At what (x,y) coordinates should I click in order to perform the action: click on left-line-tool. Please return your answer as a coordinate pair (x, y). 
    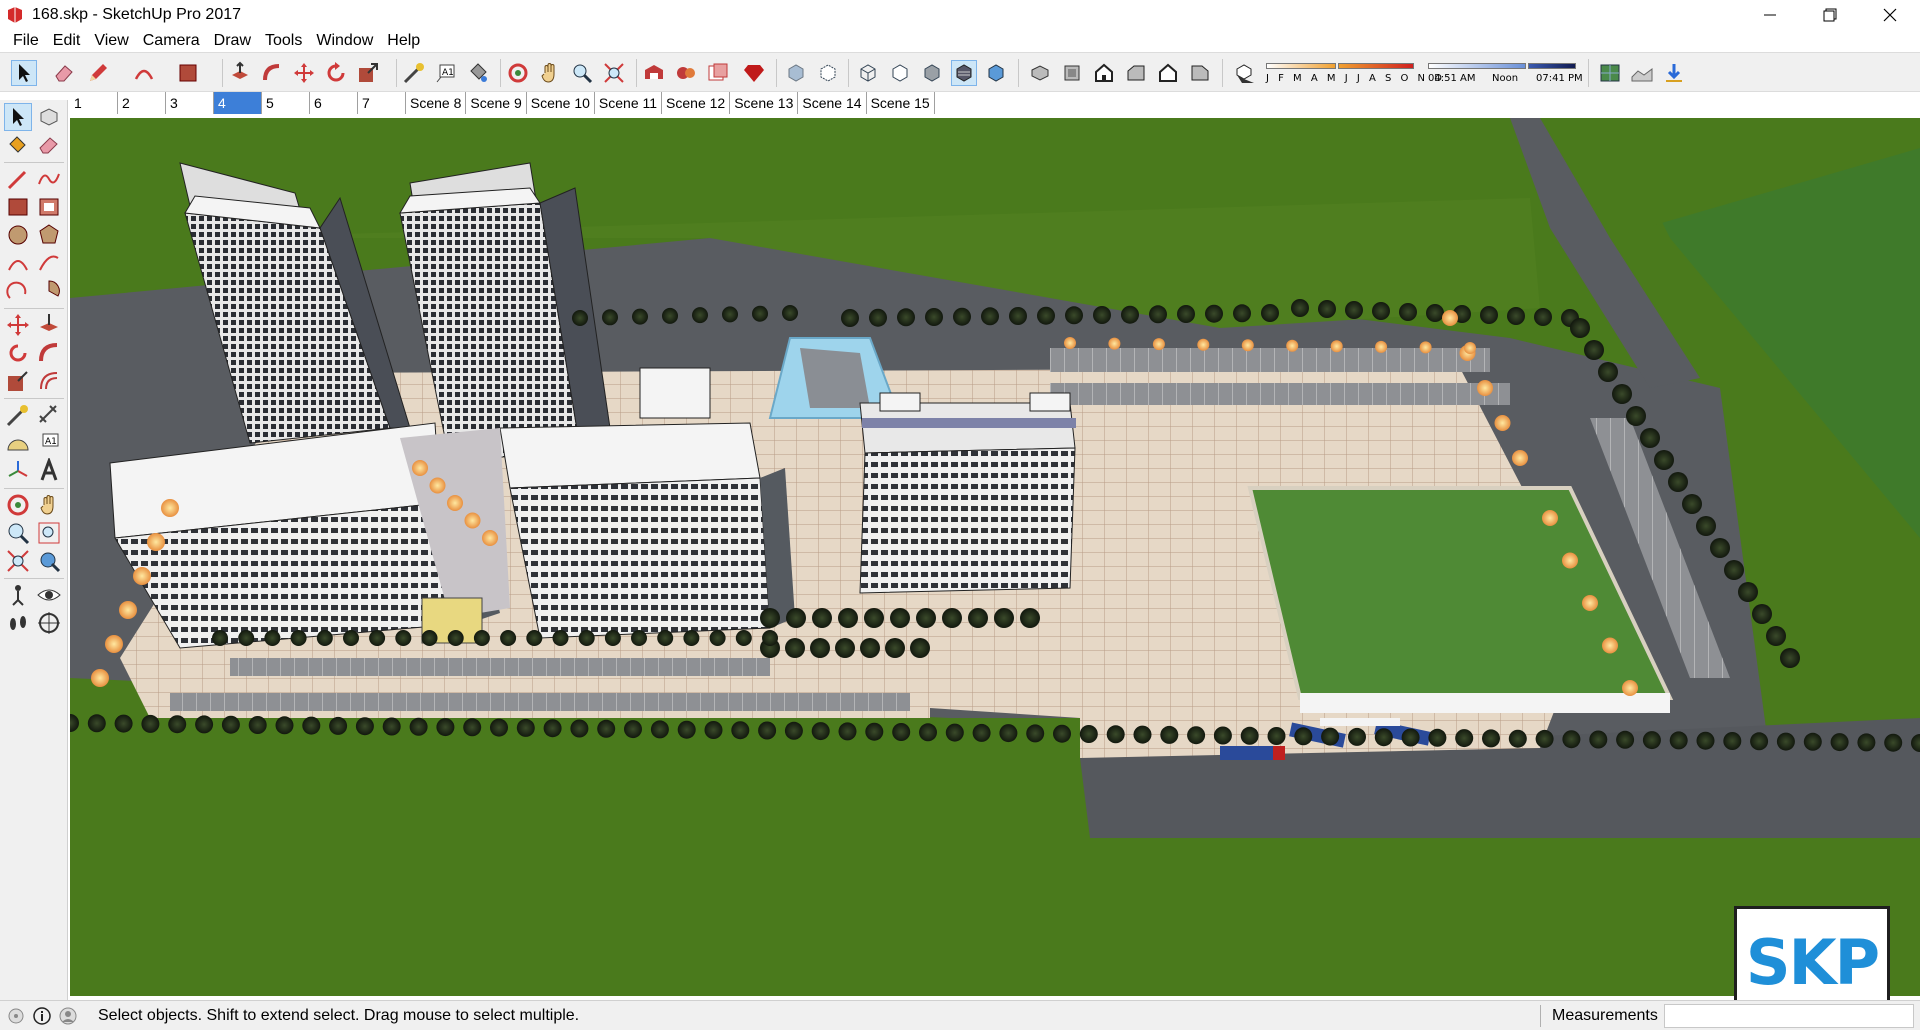
    Looking at the image, I should click on (18, 179).